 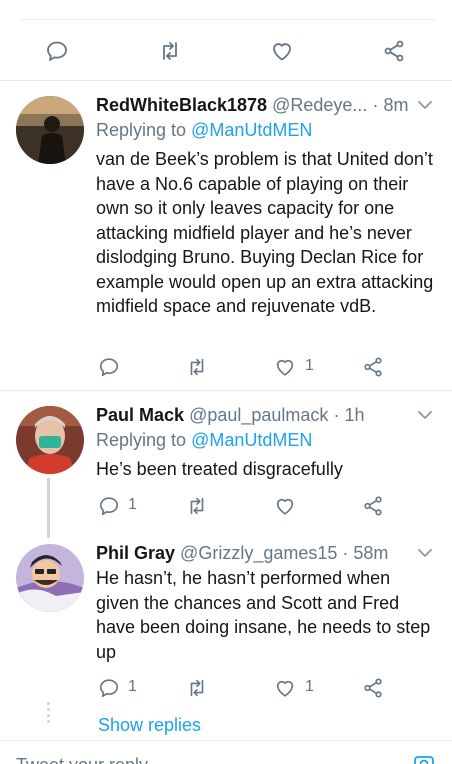 What do you see at coordinates (258, 415) in the screenshot?
I see `user-handle: @paul_paulmack` at bounding box center [258, 415].